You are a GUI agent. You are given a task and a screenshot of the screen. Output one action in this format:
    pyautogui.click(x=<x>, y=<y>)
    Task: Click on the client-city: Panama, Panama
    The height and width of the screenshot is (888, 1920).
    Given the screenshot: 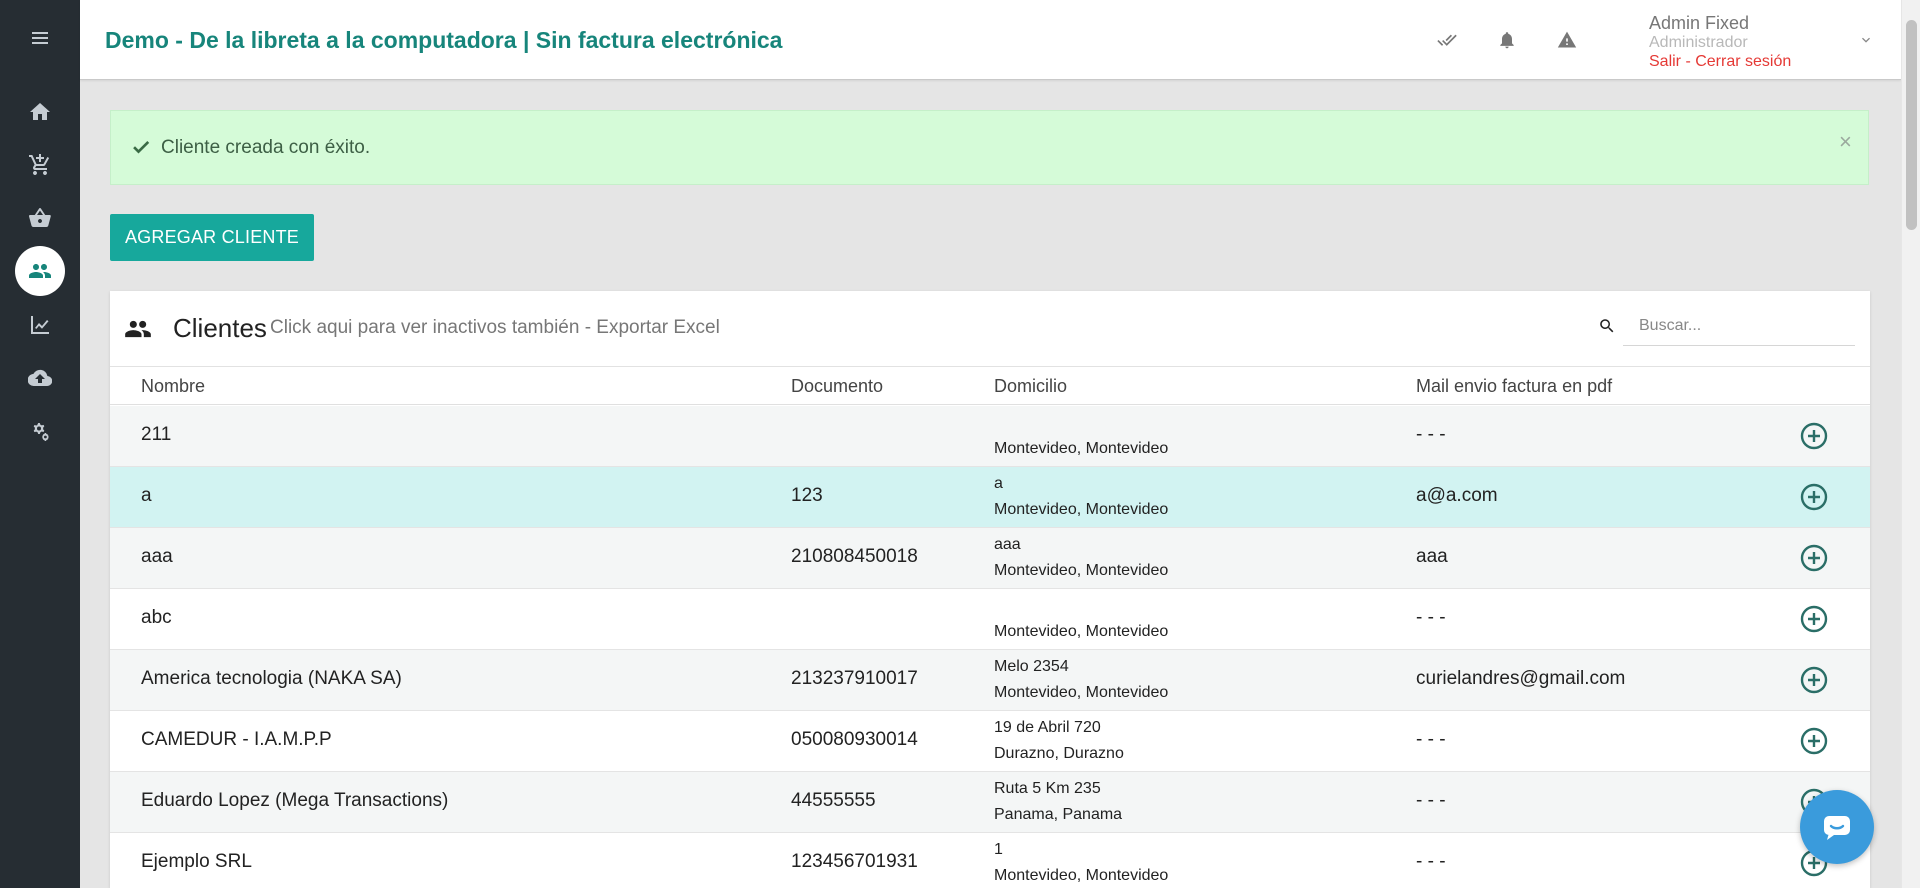 What is the action you would take?
    pyautogui.click(x=1058, y=814)
    